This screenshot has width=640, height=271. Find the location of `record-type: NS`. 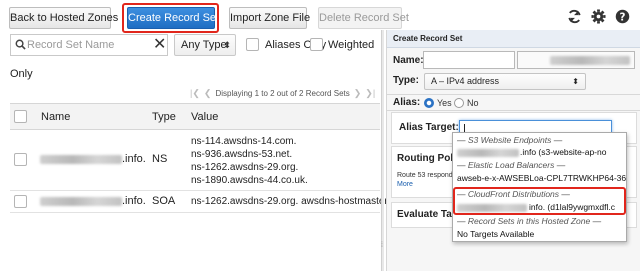

record-type: NS is located at coordinates (160, 159).